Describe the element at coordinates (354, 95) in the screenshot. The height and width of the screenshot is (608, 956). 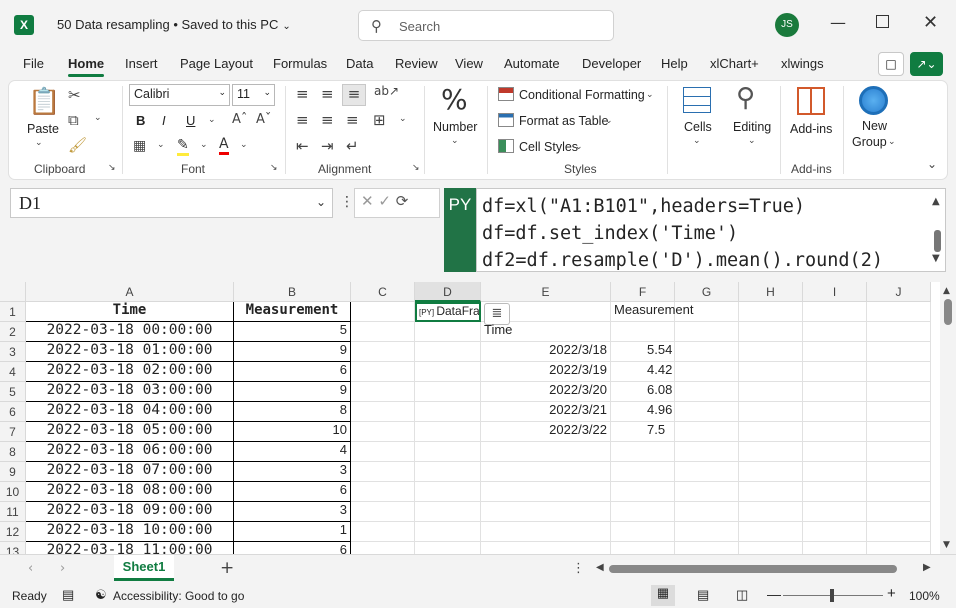
I see `align-bottom-icon: ≡` at that location.